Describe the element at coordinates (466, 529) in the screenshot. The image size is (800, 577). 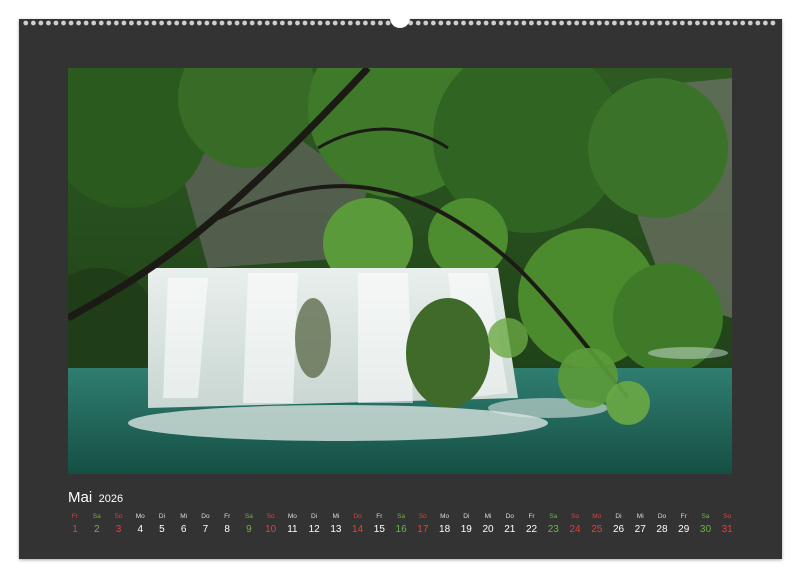
I see `day-number: 19` at that location.